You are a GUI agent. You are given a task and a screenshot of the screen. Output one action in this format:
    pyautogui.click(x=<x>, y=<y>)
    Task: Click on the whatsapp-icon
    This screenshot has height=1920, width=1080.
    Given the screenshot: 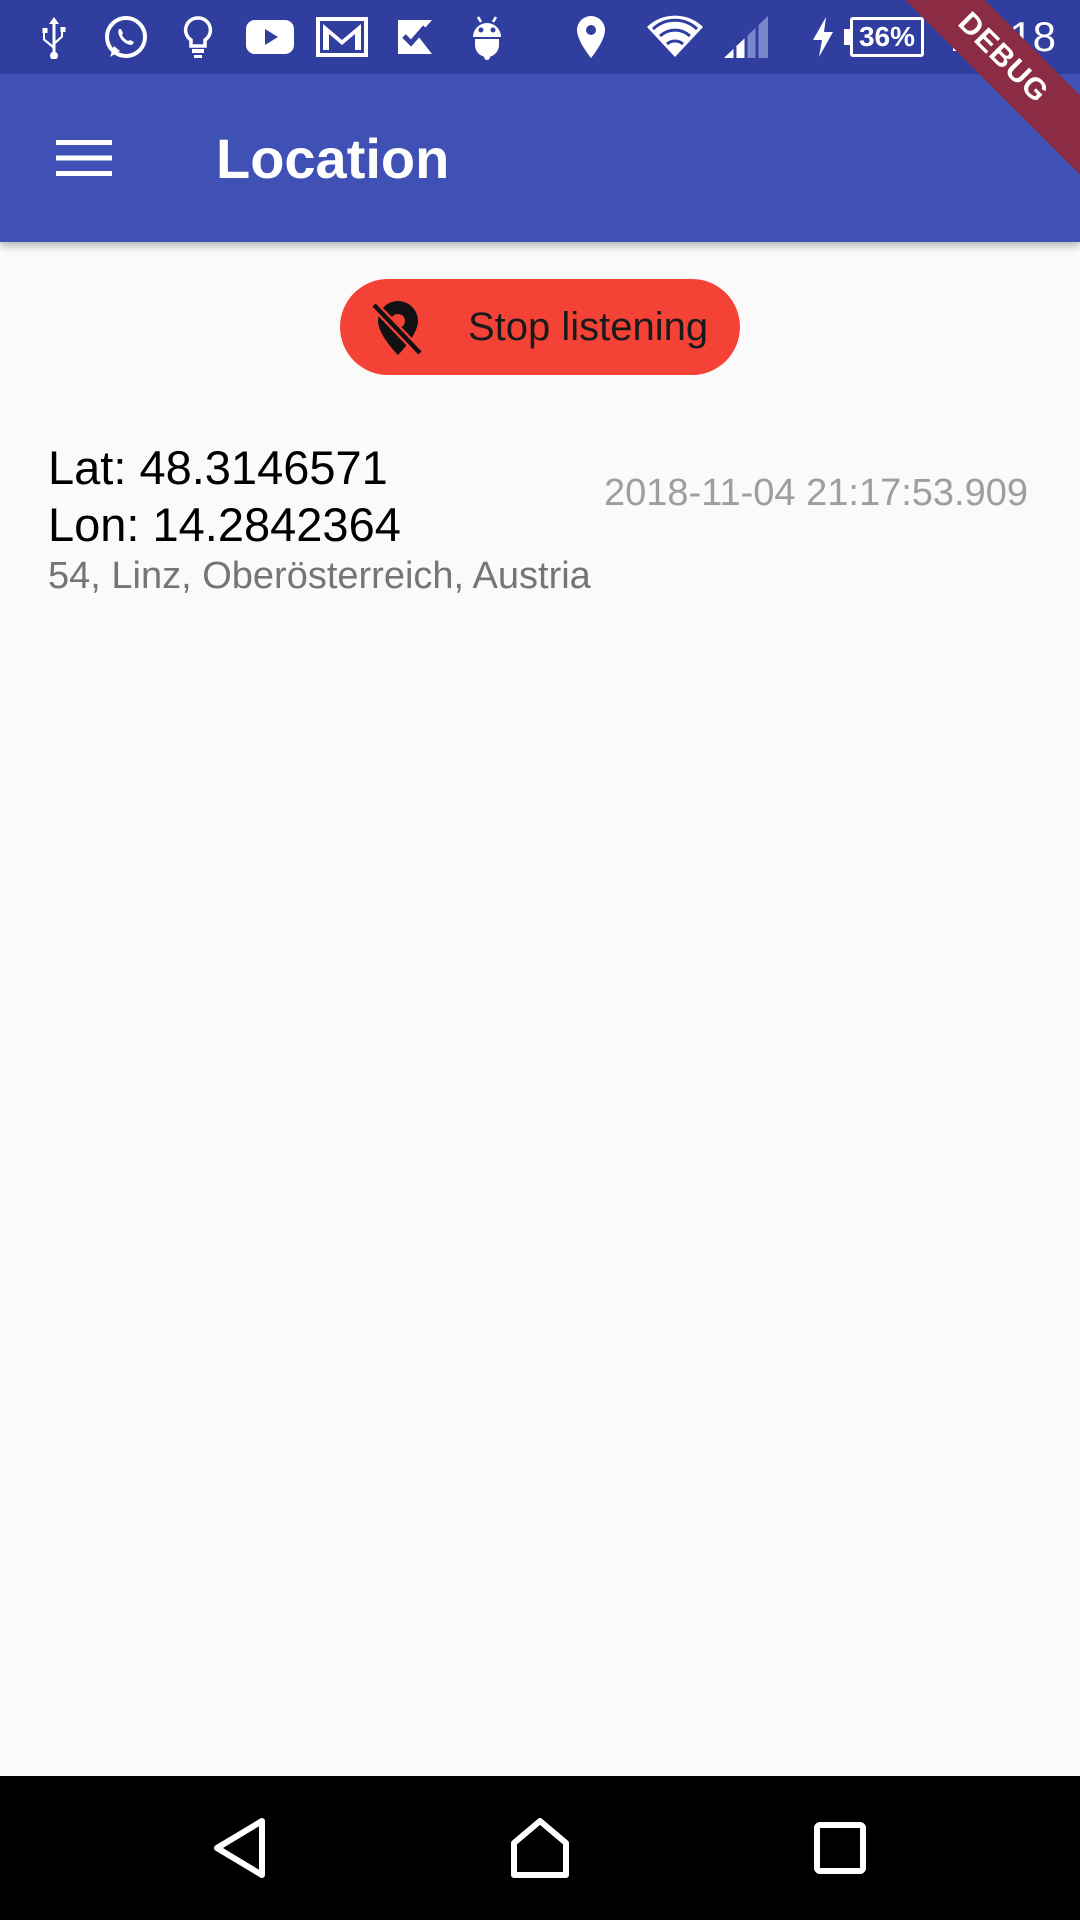 What is the action you would take?
    pyautogui.click(x=126, y=37)
    